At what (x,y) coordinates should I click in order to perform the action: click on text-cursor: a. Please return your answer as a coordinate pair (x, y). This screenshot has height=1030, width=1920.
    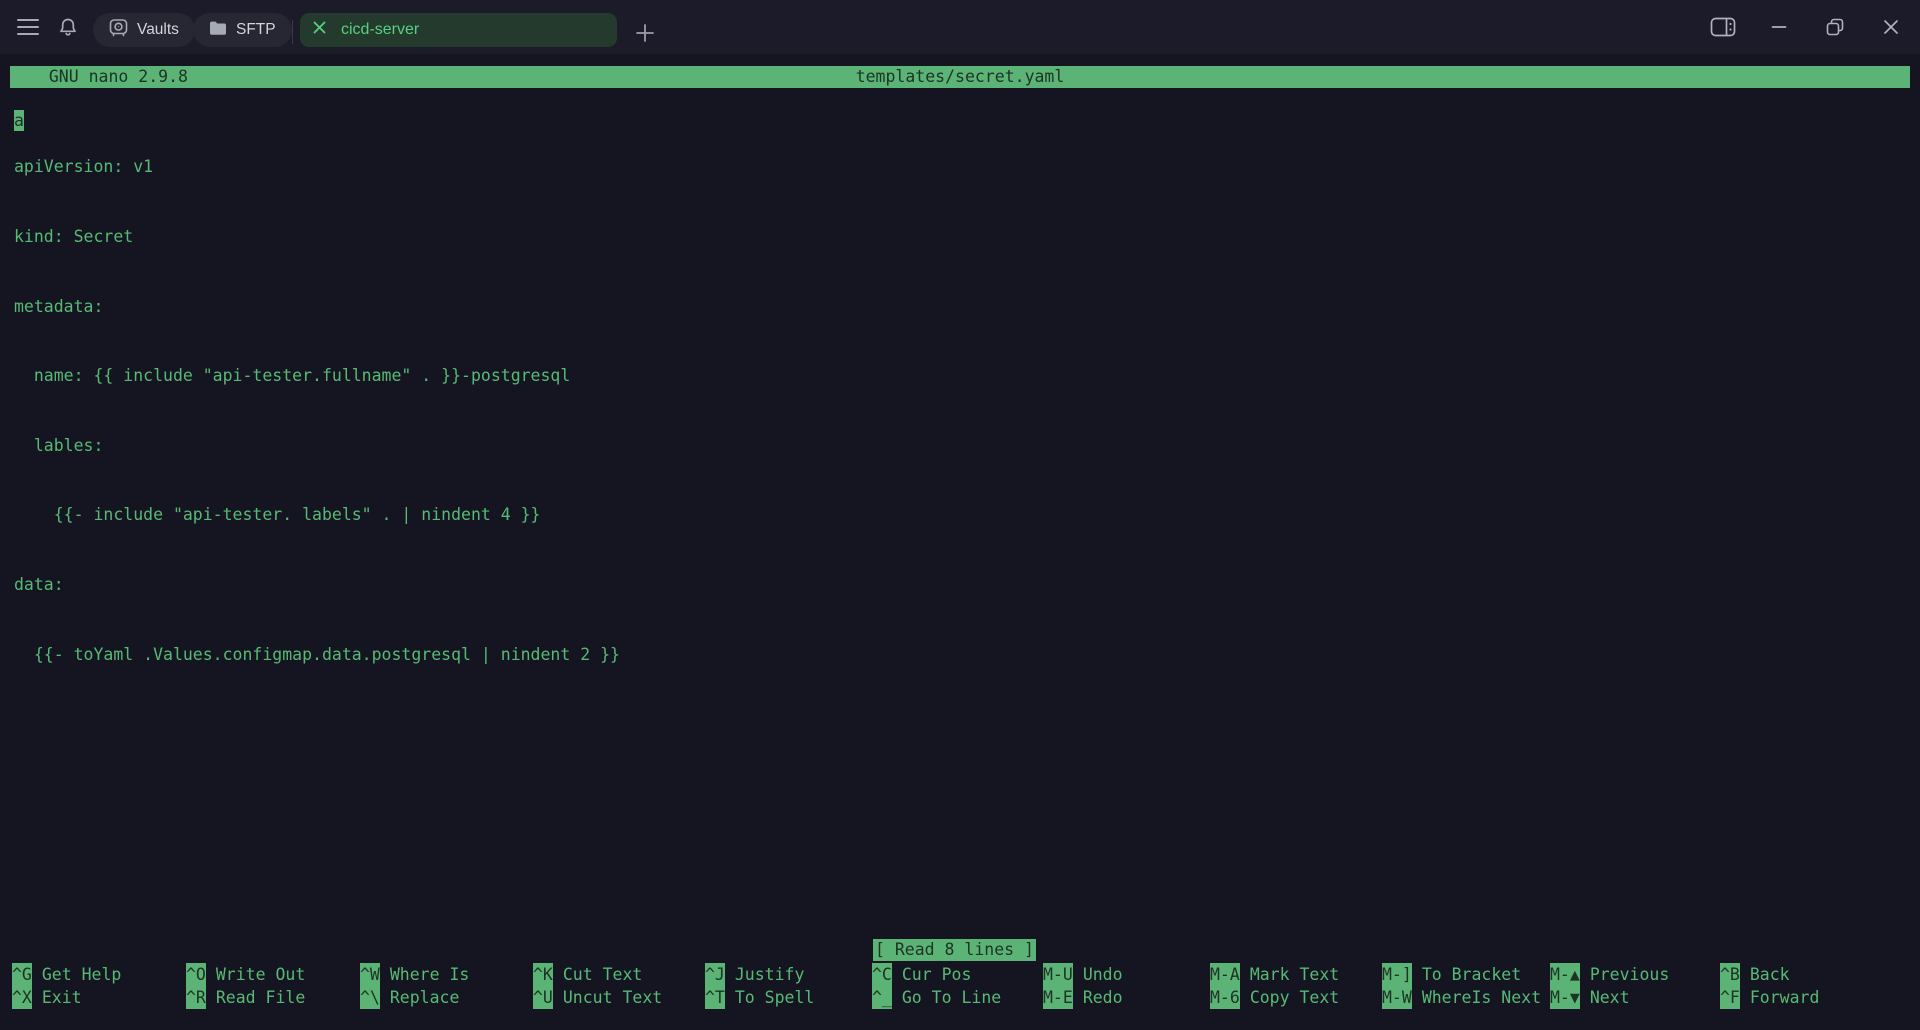
    Looking at the image, I should click on (19, 120).